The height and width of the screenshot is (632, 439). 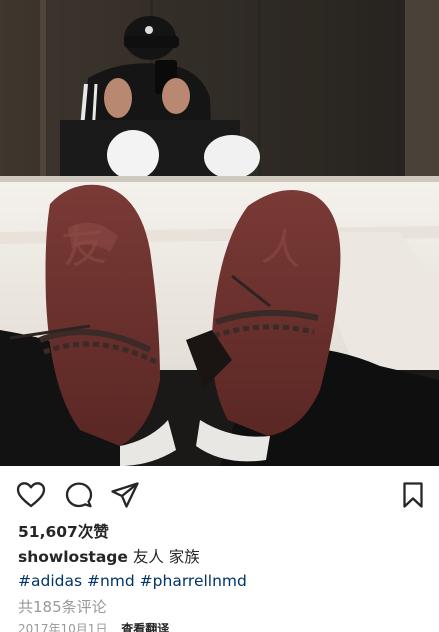 What do you see at coordinates (50, 581) in the screenshot?
I see `hashtag-link: #adidas` at bounding box center [50, 581].